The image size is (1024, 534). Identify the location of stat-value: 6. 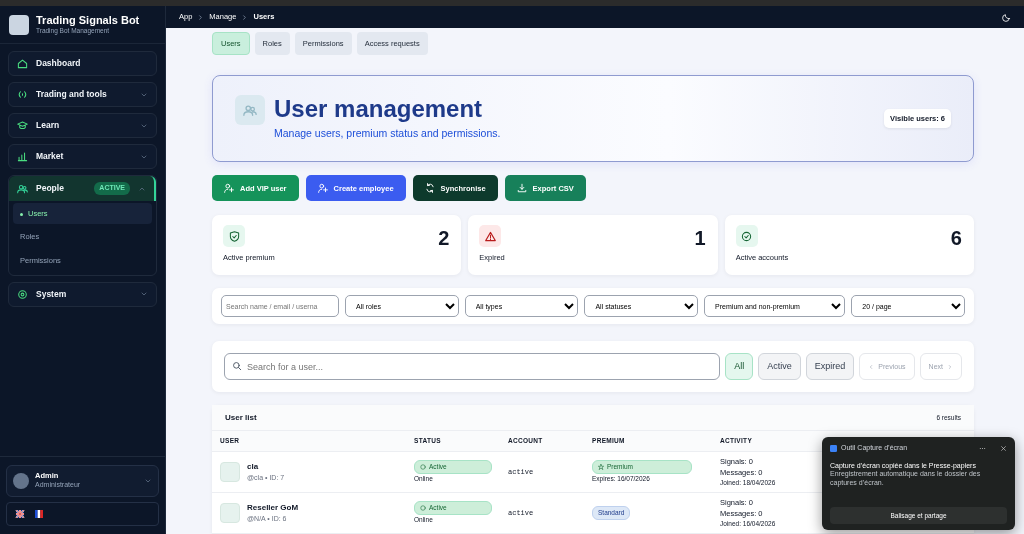
(956, 239).